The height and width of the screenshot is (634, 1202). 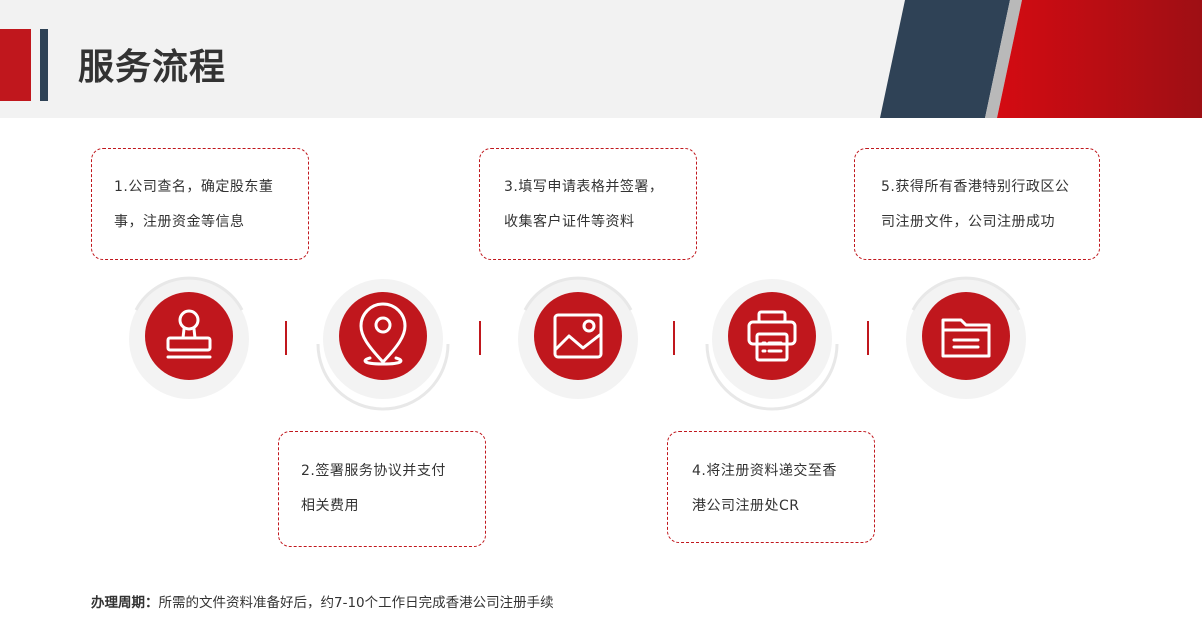 I want to click on step-1-line-1: 1.公司查名，确定股东董, so click(x=194, y=187).